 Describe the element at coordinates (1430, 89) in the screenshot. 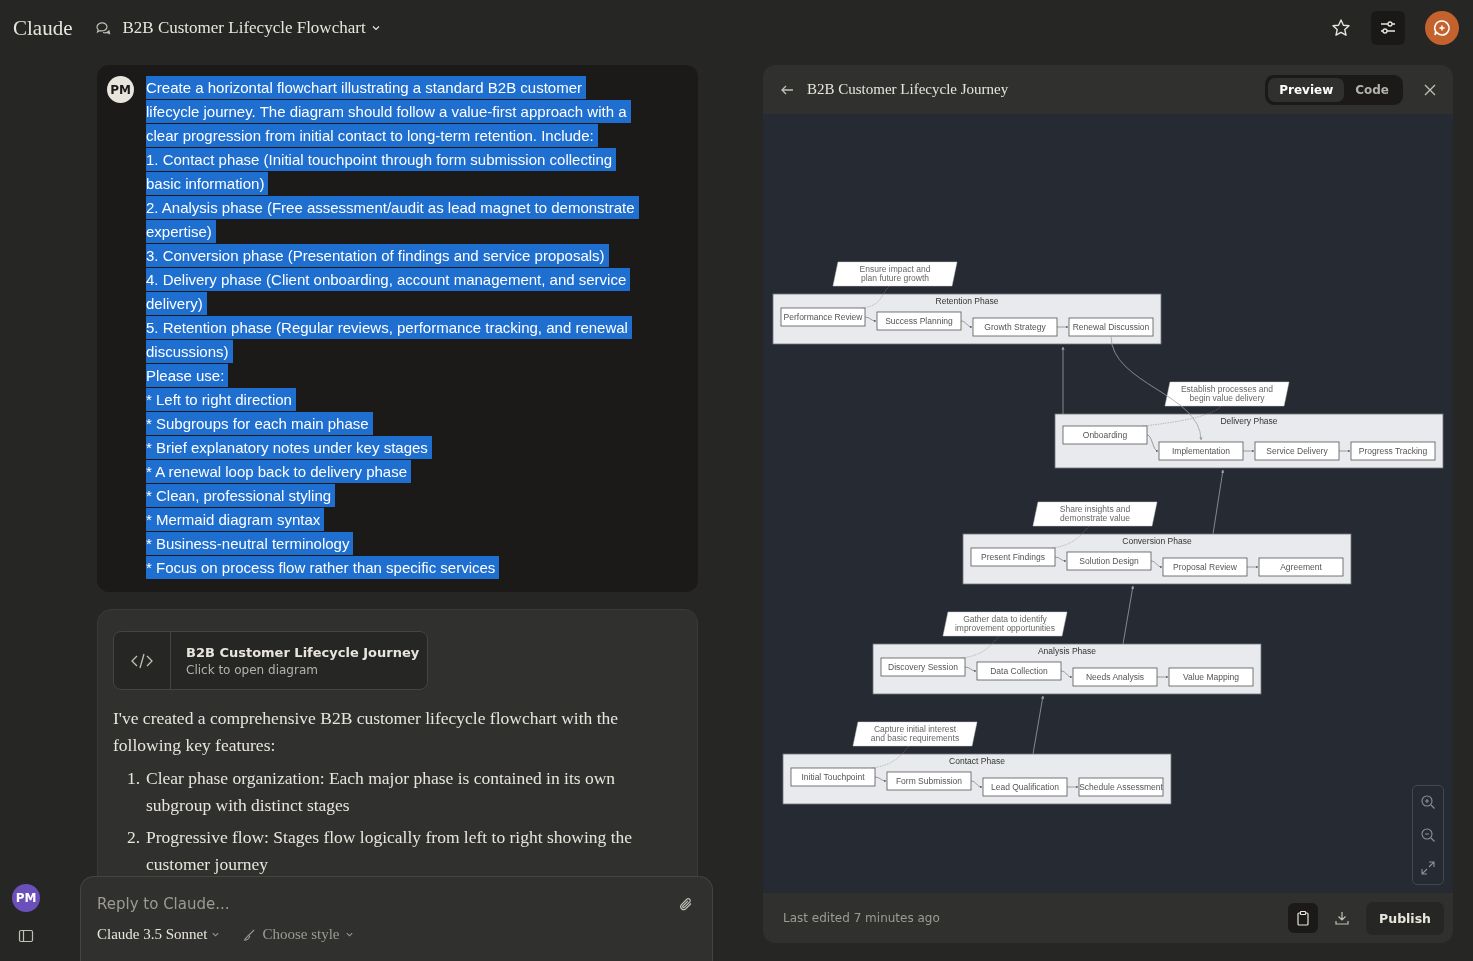

I see `close-icon` at that location.